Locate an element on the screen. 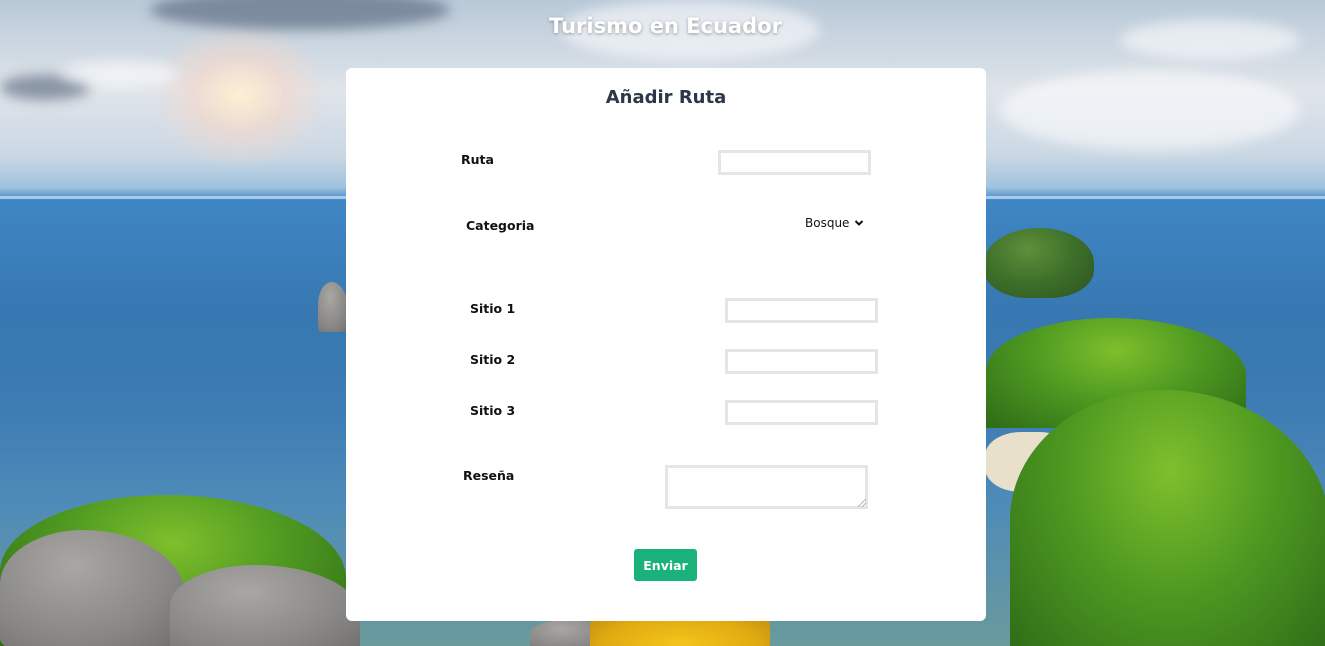 This screenshot has width=1325, height=646. sitio2-input is located at coordinates (801, 361).